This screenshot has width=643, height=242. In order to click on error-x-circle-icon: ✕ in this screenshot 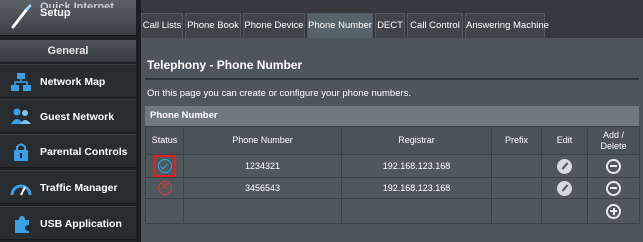, I will do `click(164, 188)`.